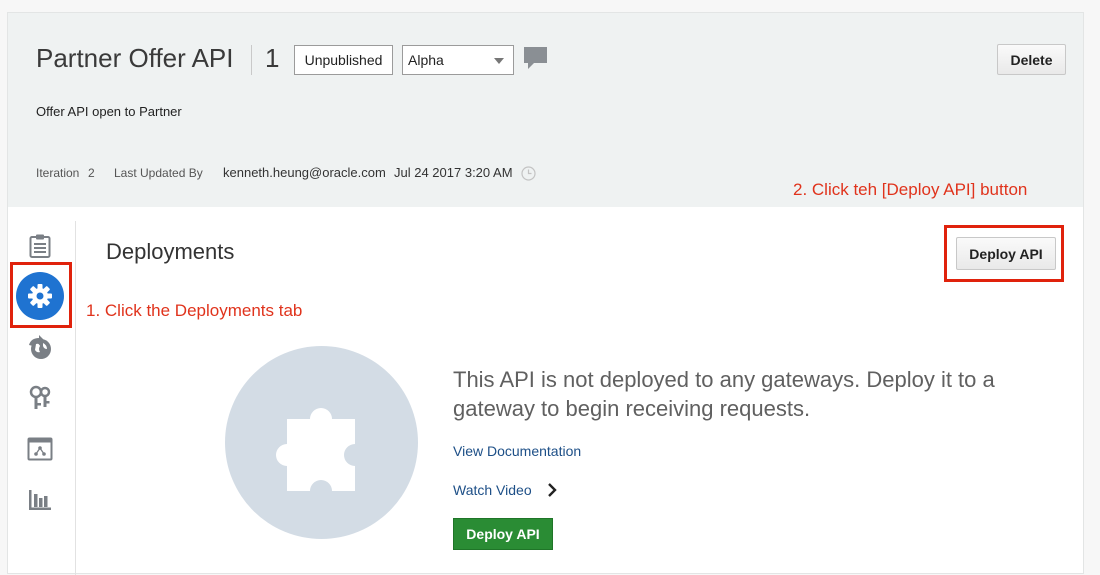 The width and height of the screenshot is (1100, 575). I want to click on last-updated-time: Jul 24 2017 3:20 AM, so click(453, 172).